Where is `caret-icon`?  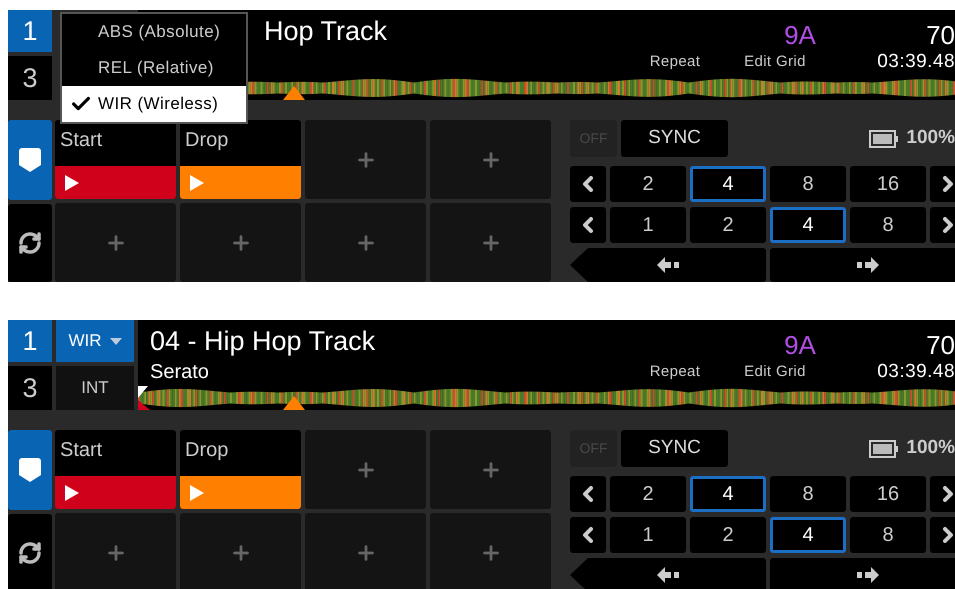 caret-icon is located at coordinates (116, 341).